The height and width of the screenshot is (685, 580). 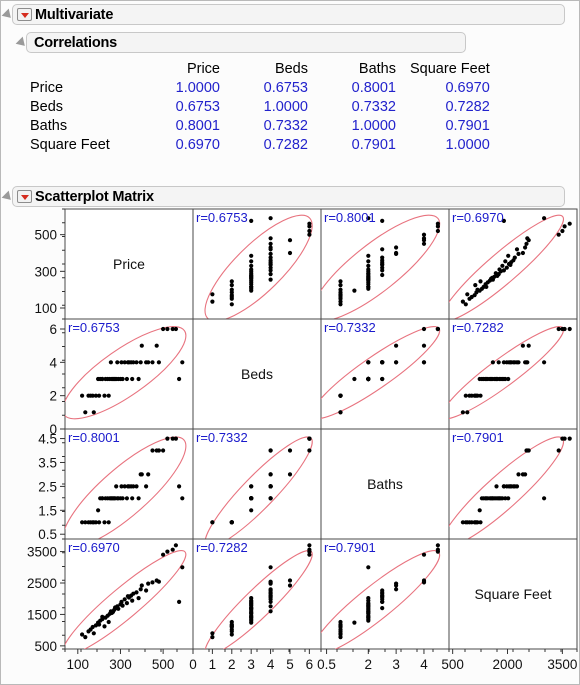 I want to click on correlations-header-plate: Correlations, so click(x=246, y=42).